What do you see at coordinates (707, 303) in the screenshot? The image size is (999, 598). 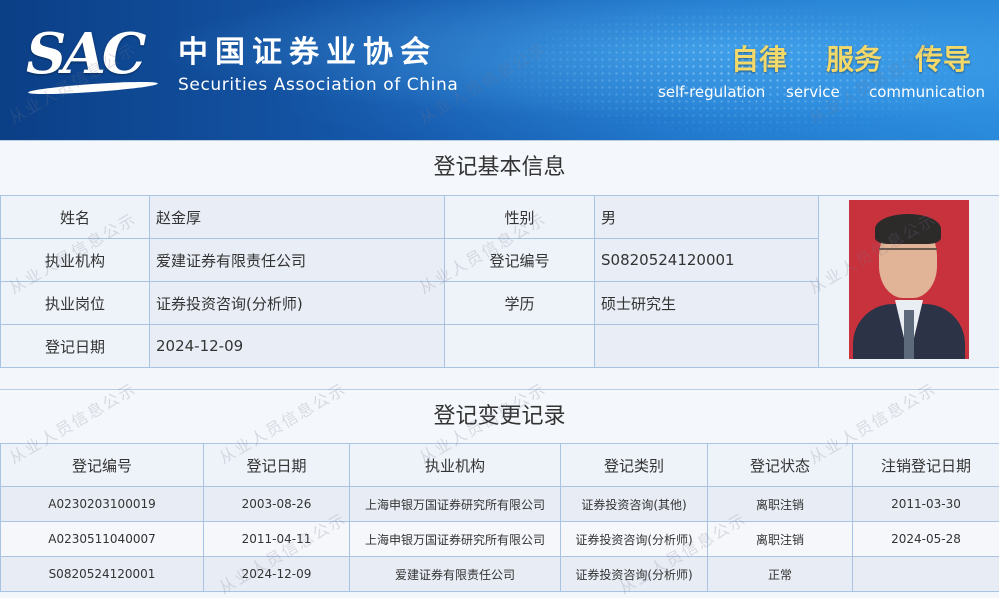 I see `education-value: 硕士研究生` at bounding box center [707, 303].